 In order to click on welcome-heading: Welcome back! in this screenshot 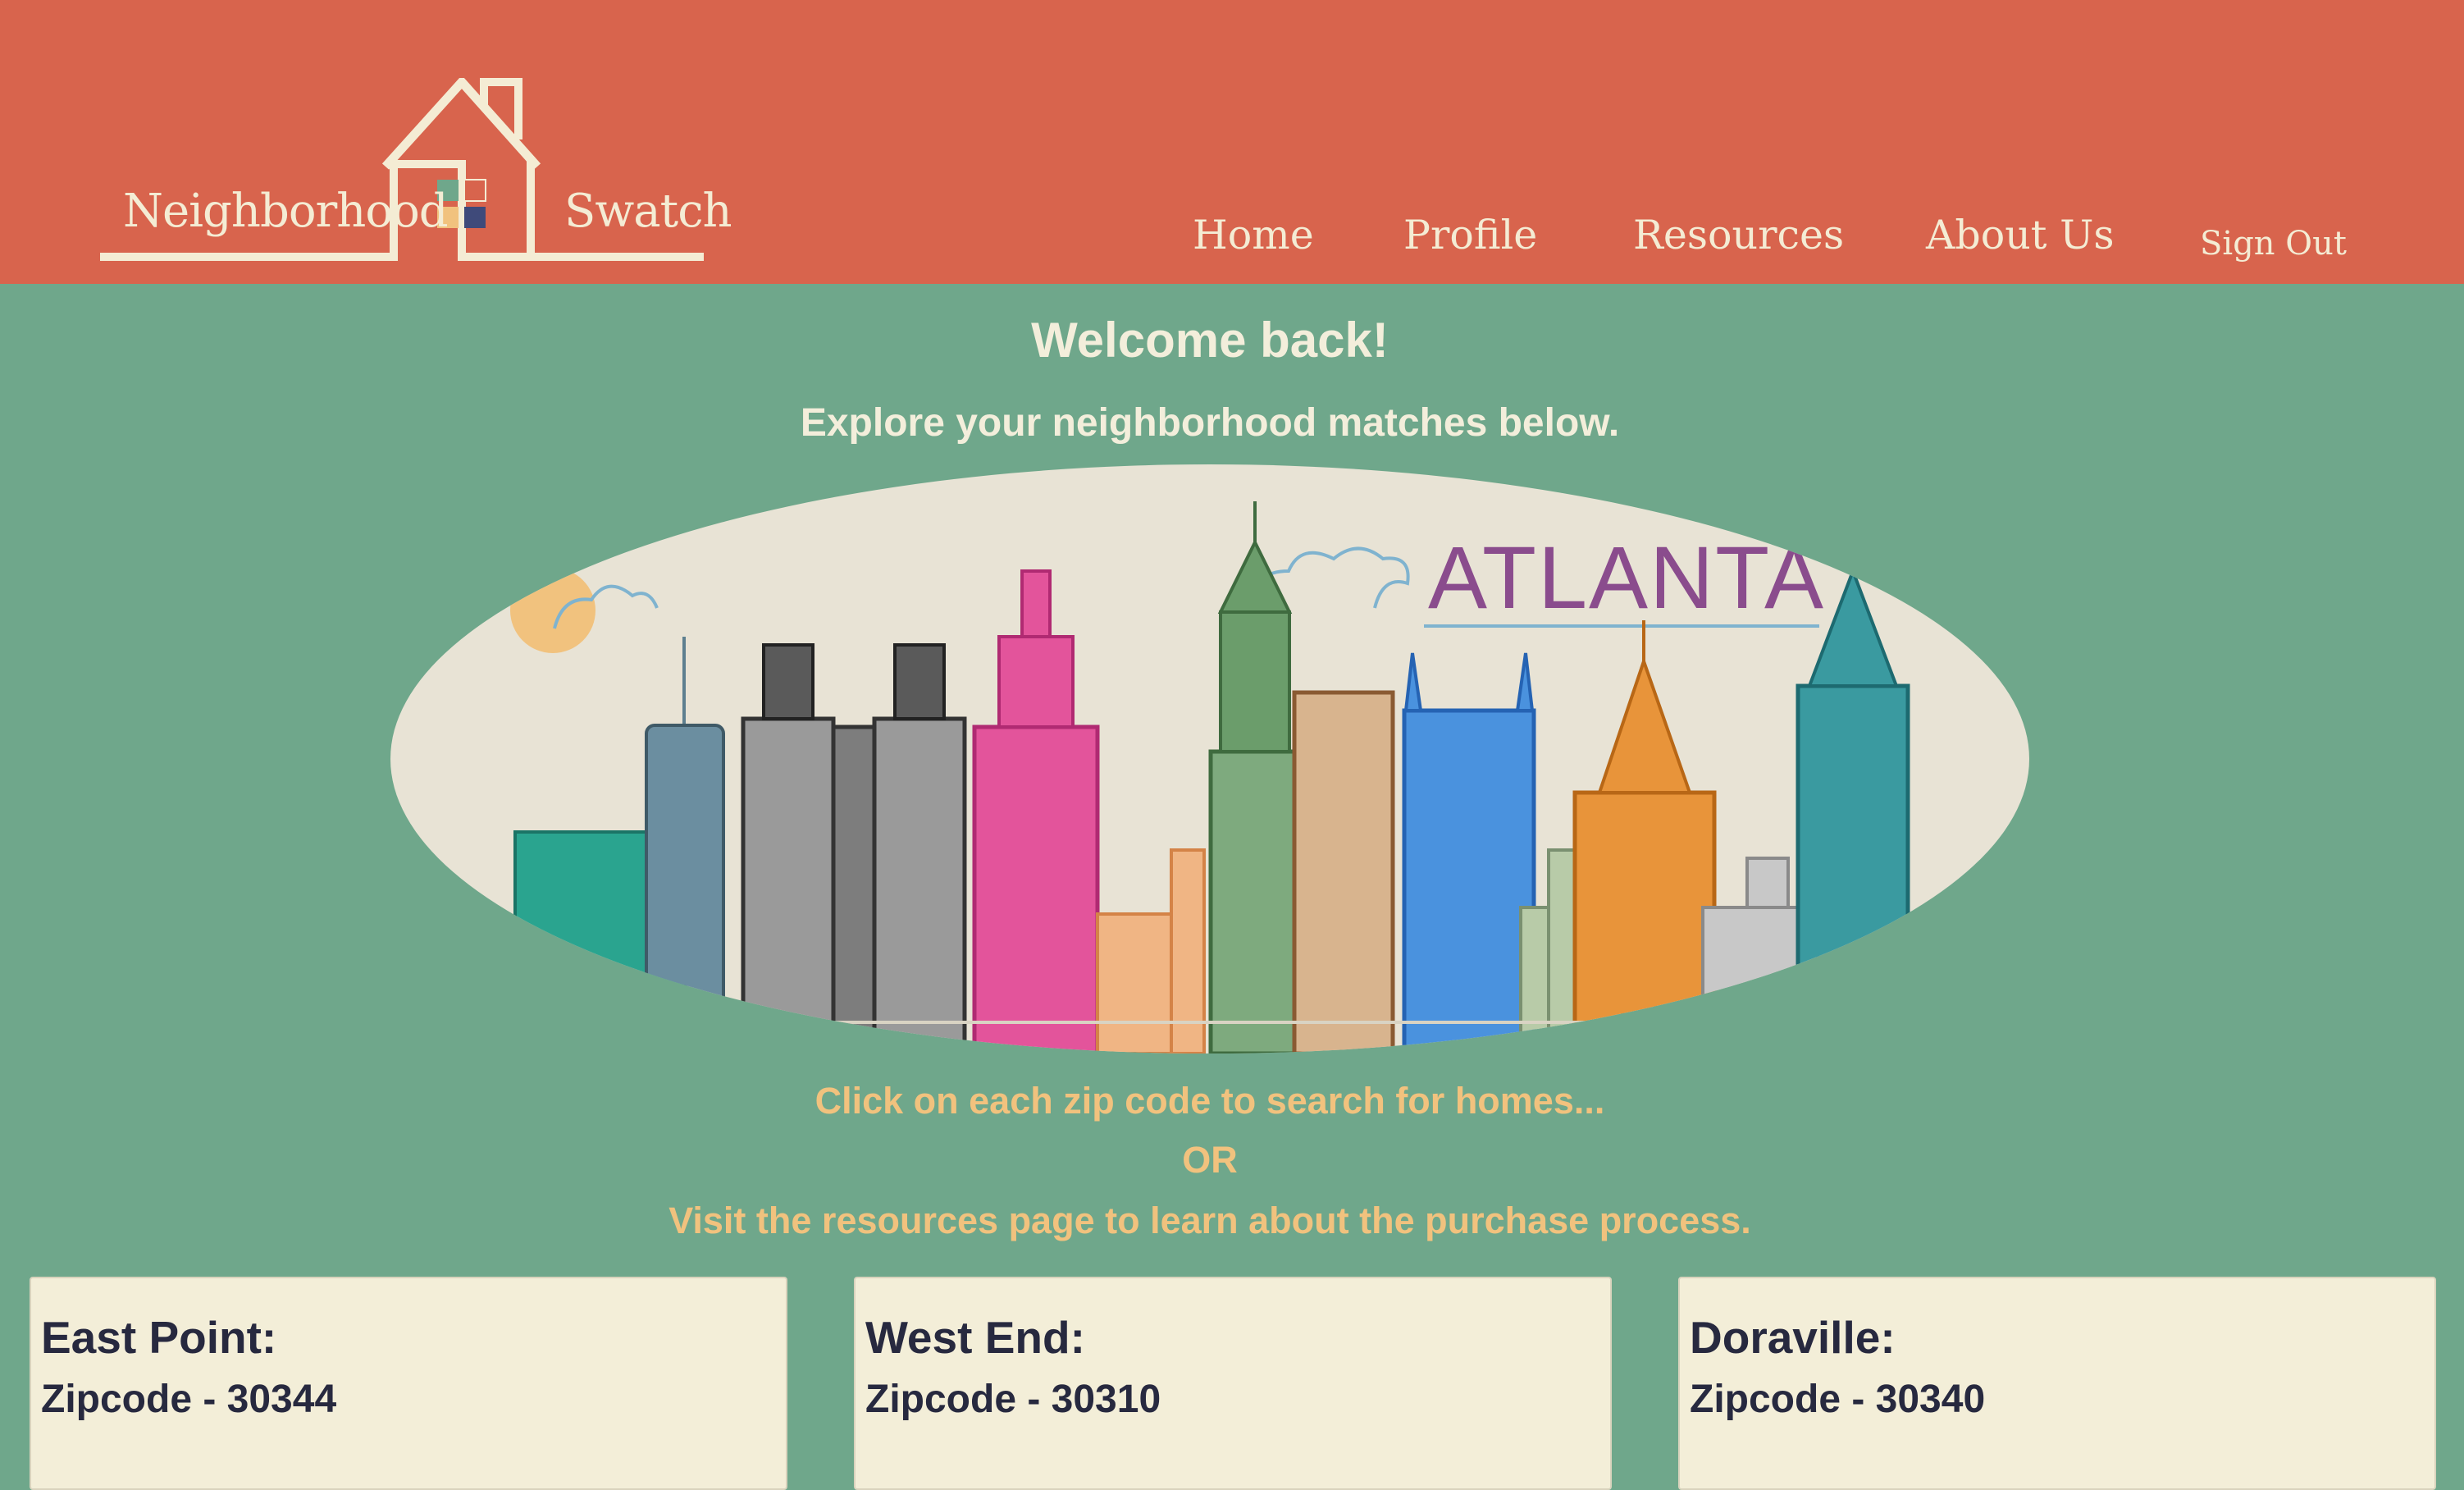, I will do `click(1210, 341)`.